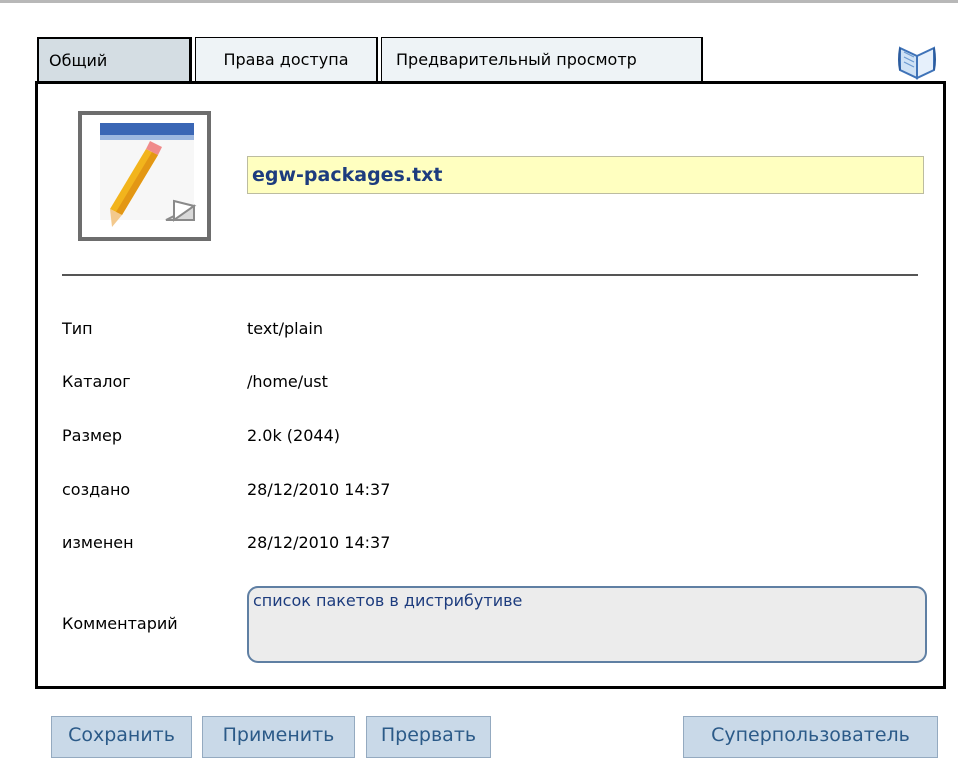 Image resolution: width=958 pixels, height=776 pixels. I want to click on save-button: Сохранить, so click(121, 737).